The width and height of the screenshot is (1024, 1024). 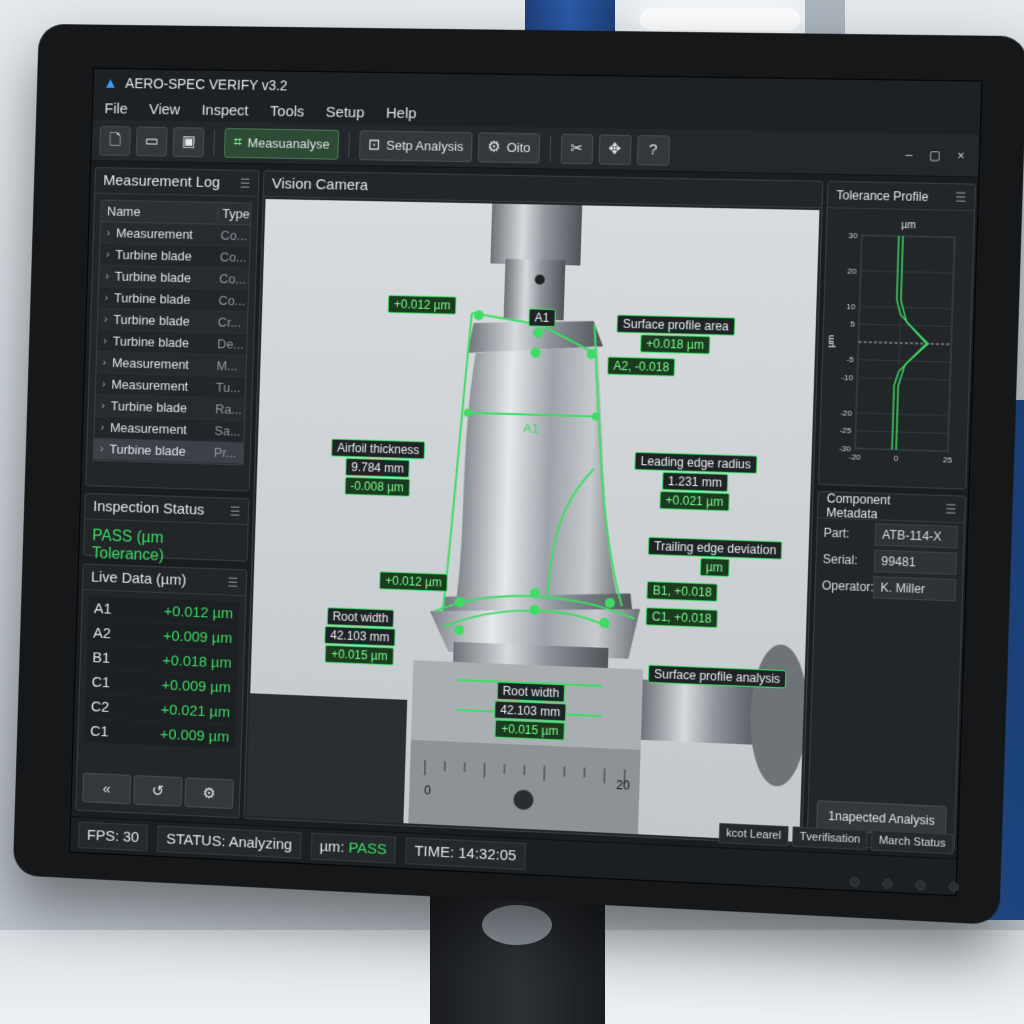 I want to click on fps-readout: FPS: 30, so click(x=113, y=836).